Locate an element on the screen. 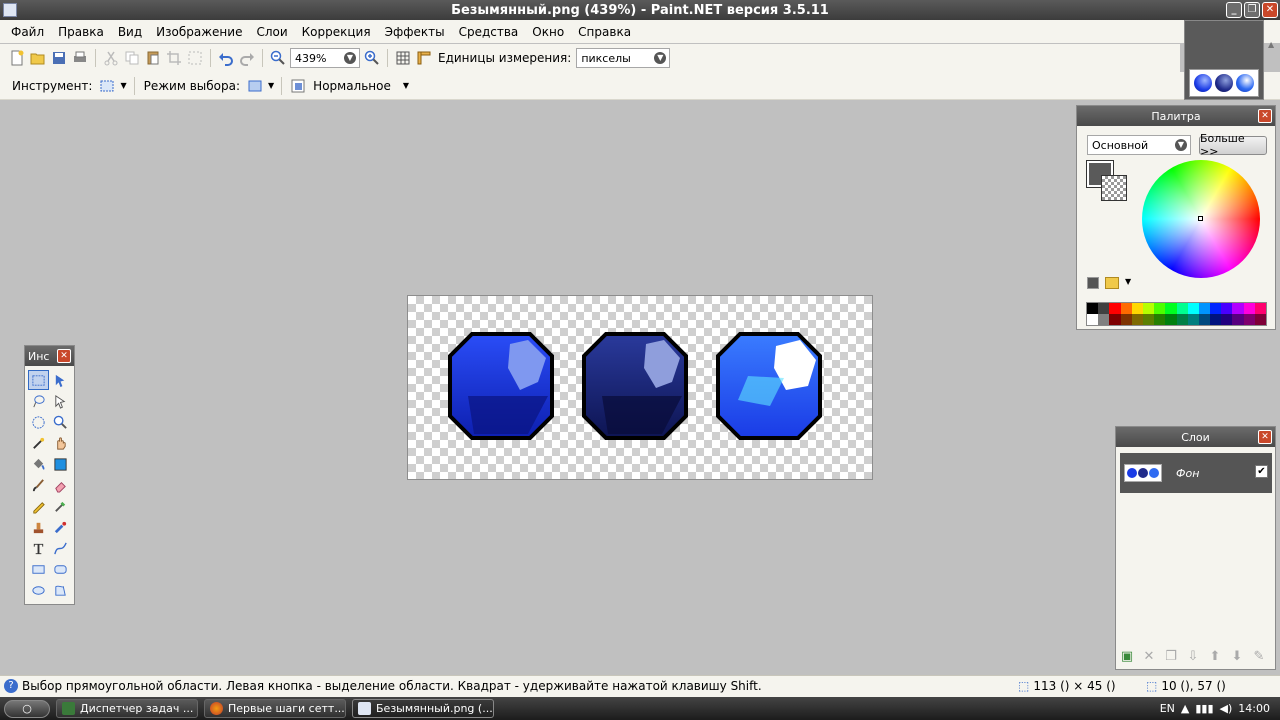 The width and height of the screenshot is (1280, 720). network-icon: ▲ is located at coordinates (1185, 708).